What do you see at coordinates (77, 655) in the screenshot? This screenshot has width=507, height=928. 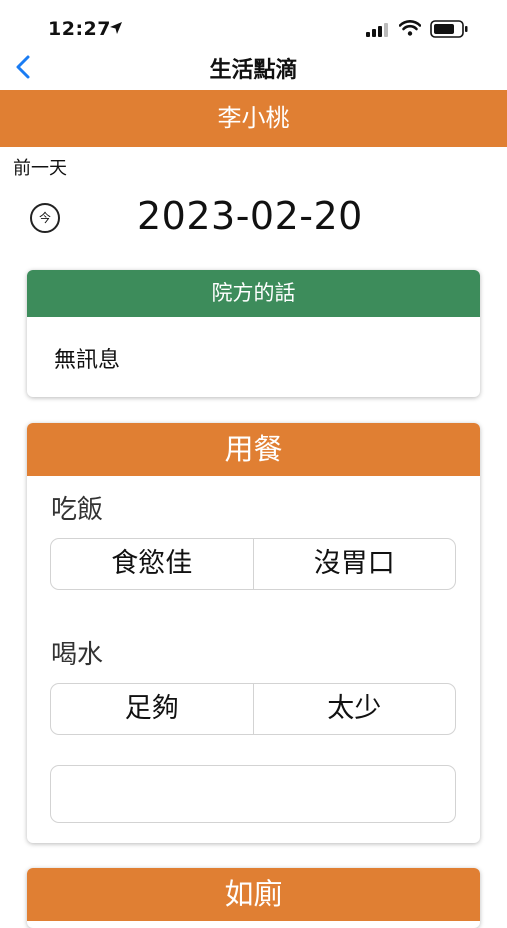 I see `drink-label: 喝水` at bounding box center [77, 655].